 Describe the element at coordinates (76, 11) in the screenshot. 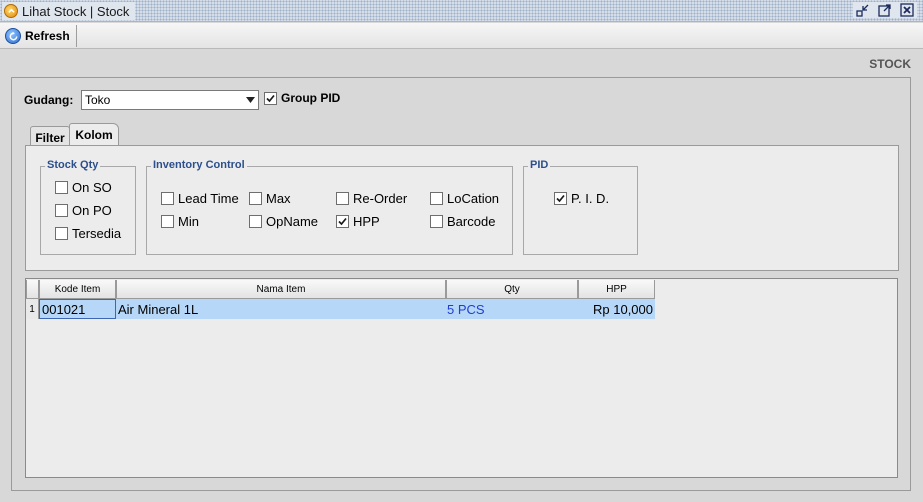

I see `window-title: Lihat Stock | Stock` at that location.